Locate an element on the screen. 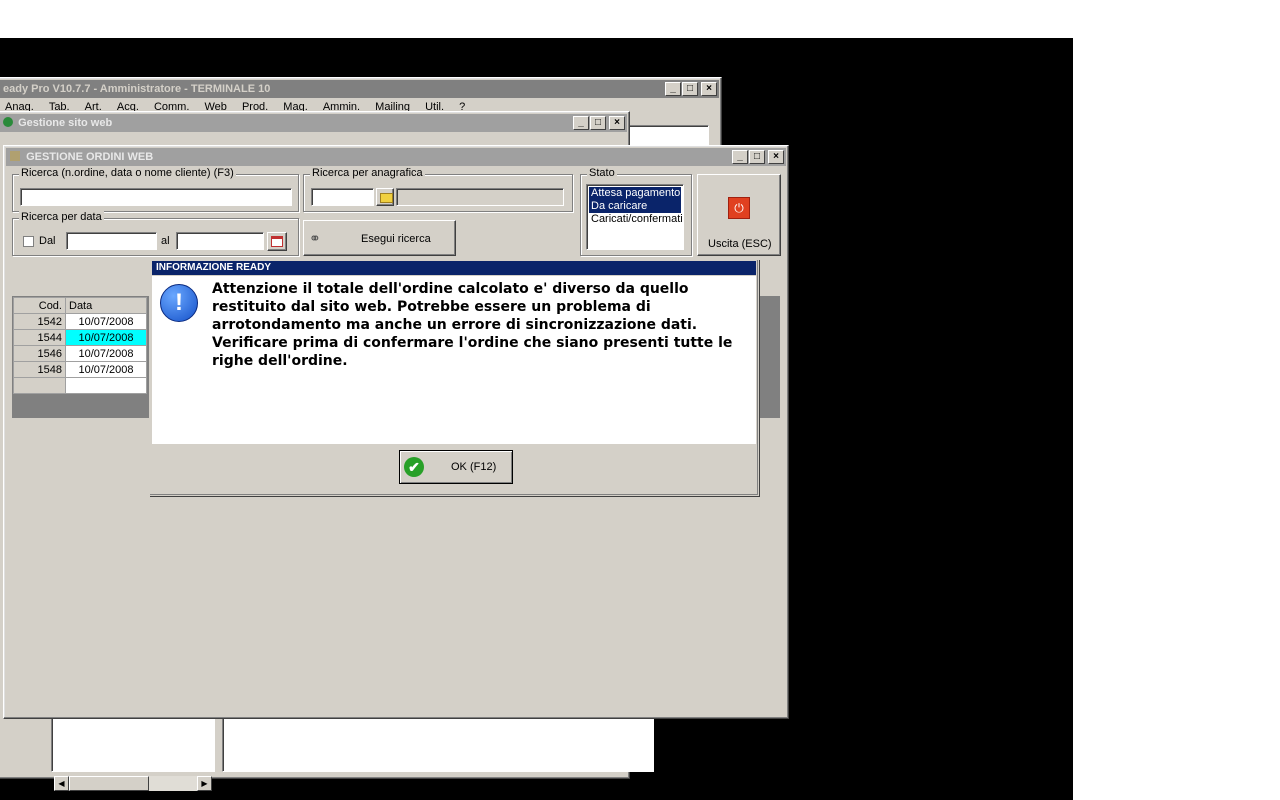 The image size is (1280, 800). anagrafica-name-field is located at coordinates (480, 197).